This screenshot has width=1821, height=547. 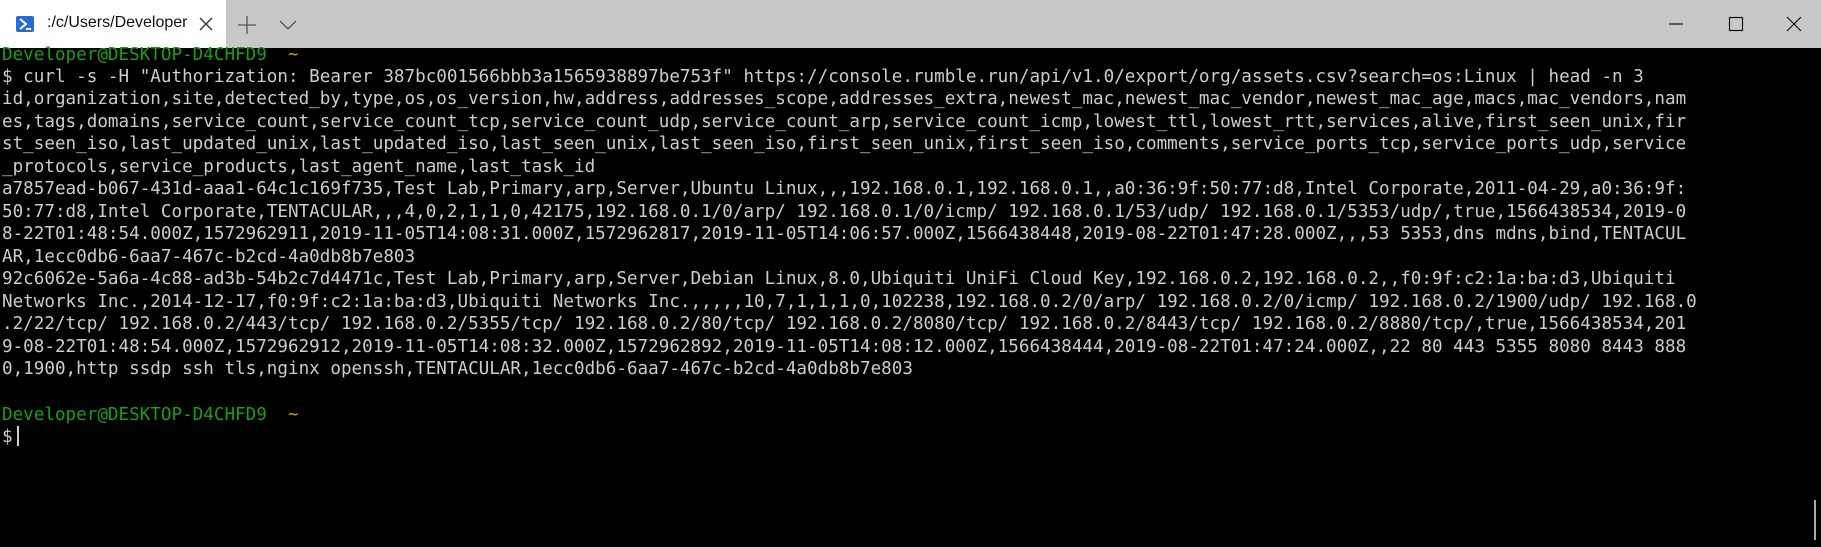 What do you see at coordinates (117, 22) in the screenshot?
I see `tab-title: :/c/Users/Developer` at bounding box center [117, 22].